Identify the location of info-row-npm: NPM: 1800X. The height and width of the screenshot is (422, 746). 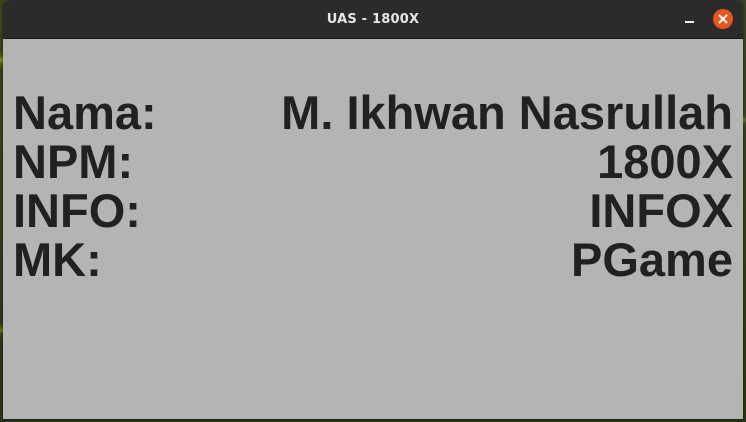
(373, 161).